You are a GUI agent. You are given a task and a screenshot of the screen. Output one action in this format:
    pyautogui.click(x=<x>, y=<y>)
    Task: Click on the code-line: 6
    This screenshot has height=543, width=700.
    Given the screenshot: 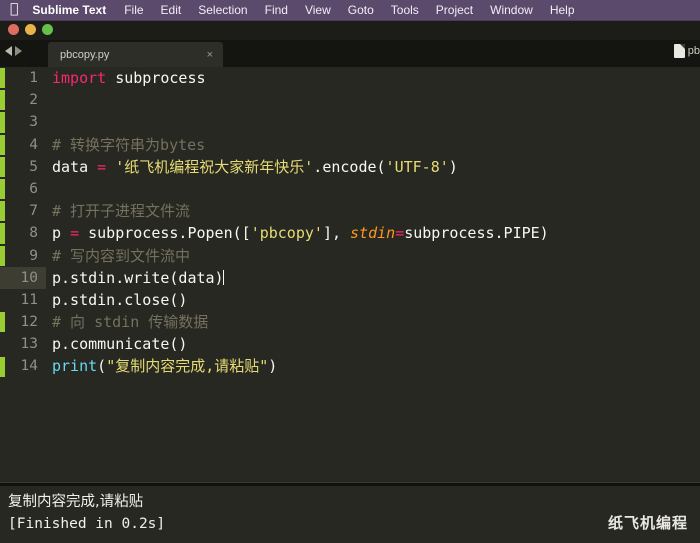 What is the action you would take?
    pyautogui.click(x=350, y=189)
    